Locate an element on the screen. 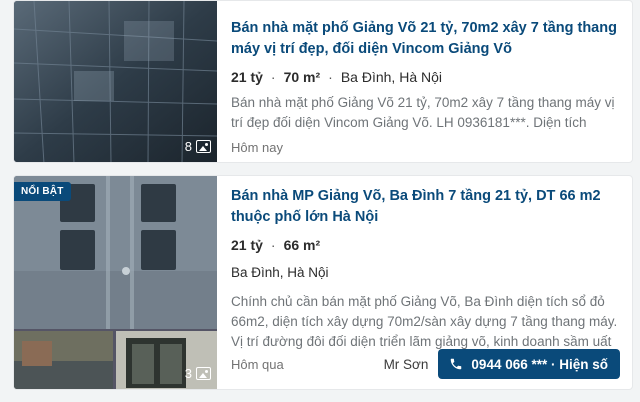 The width and height of the screenshot is (640, 402). listing-meta: 21 tỷ · 66 m² is located at coordinates (425, 245).